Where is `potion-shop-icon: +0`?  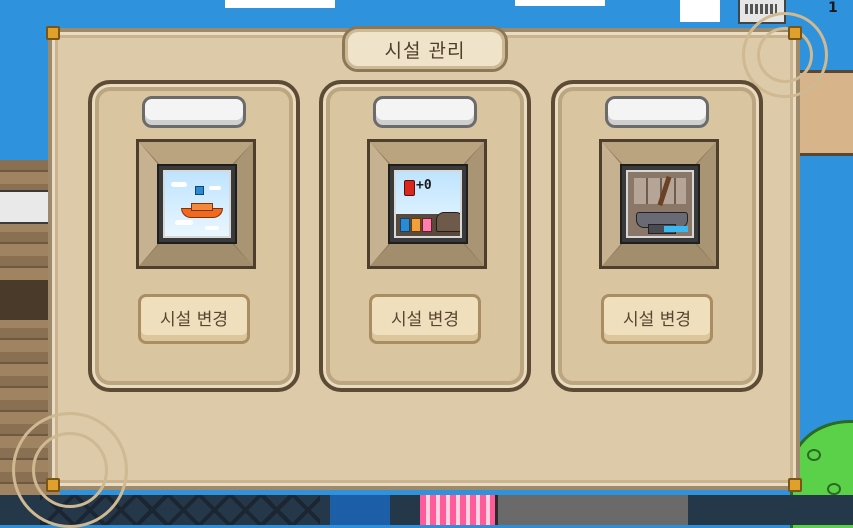
potion-shop-icon: +0 is located at coordinates (428, 204).